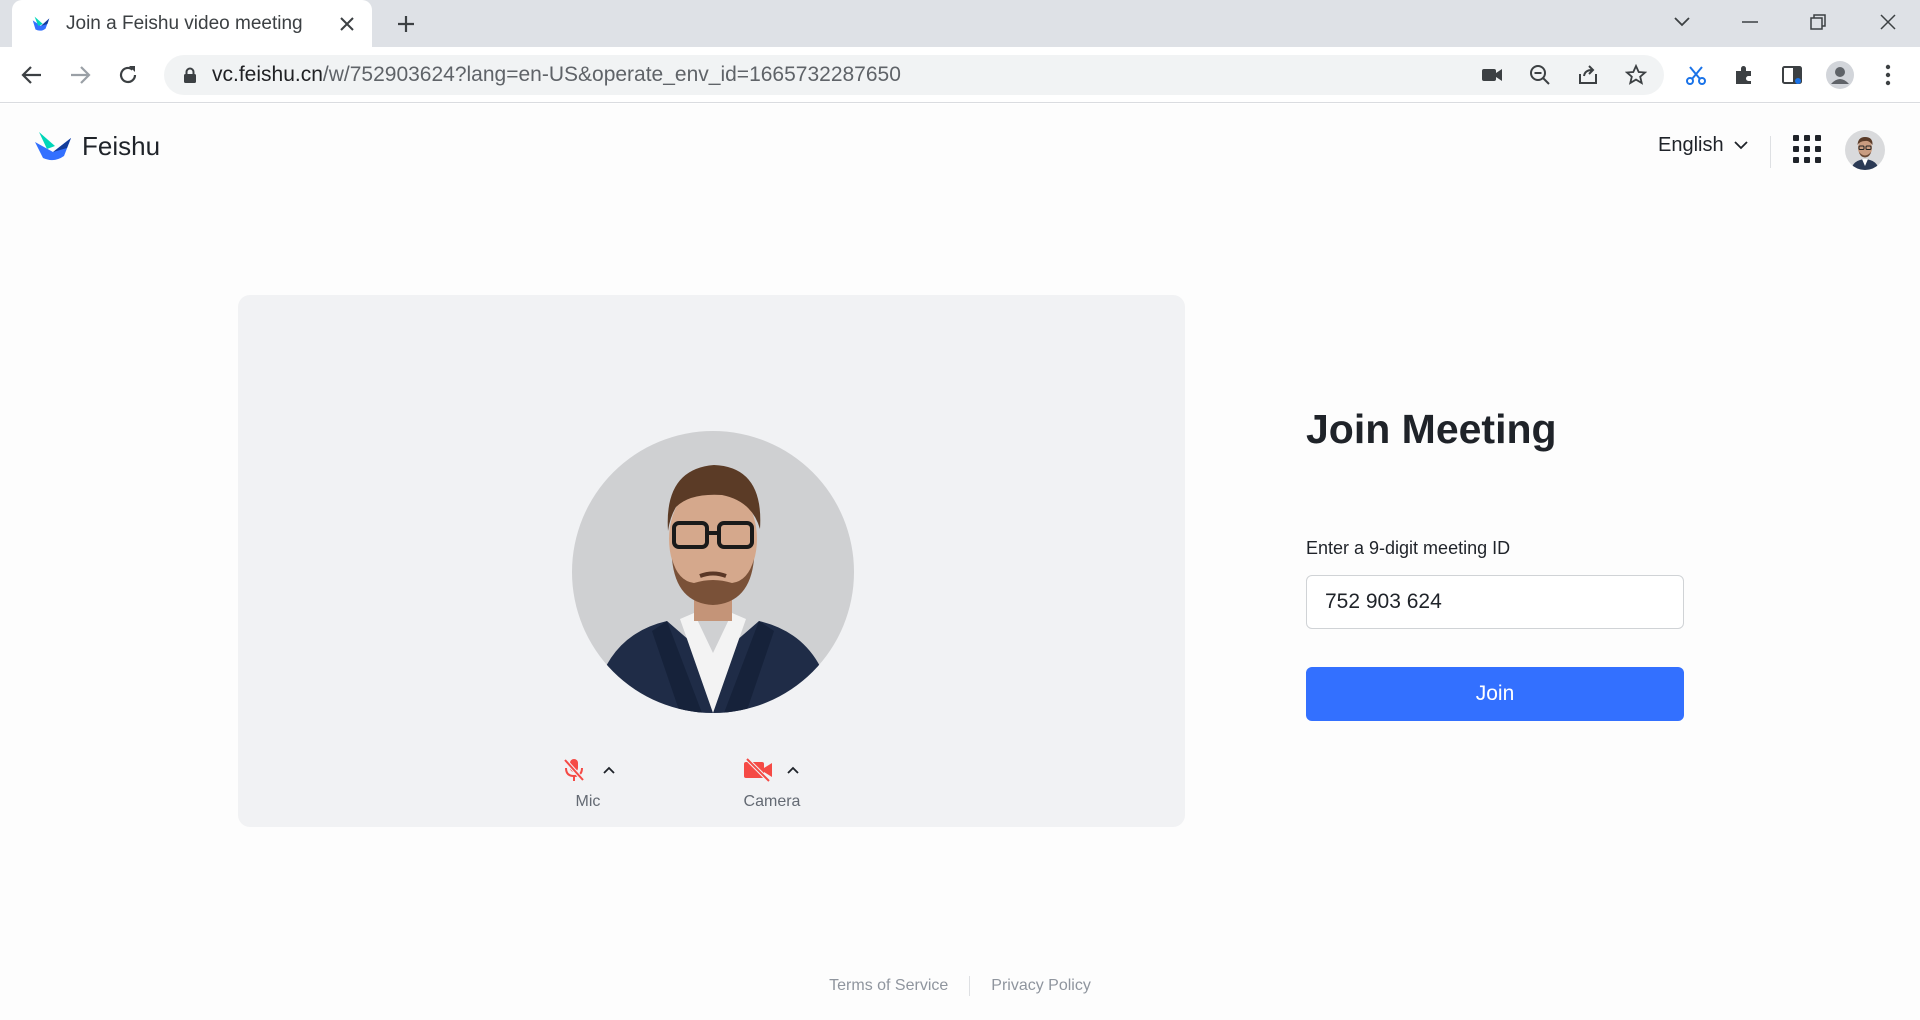 The height and width of the screenshot is (1020, 1920). I want to click on profile-icon, so click(1840, 75).